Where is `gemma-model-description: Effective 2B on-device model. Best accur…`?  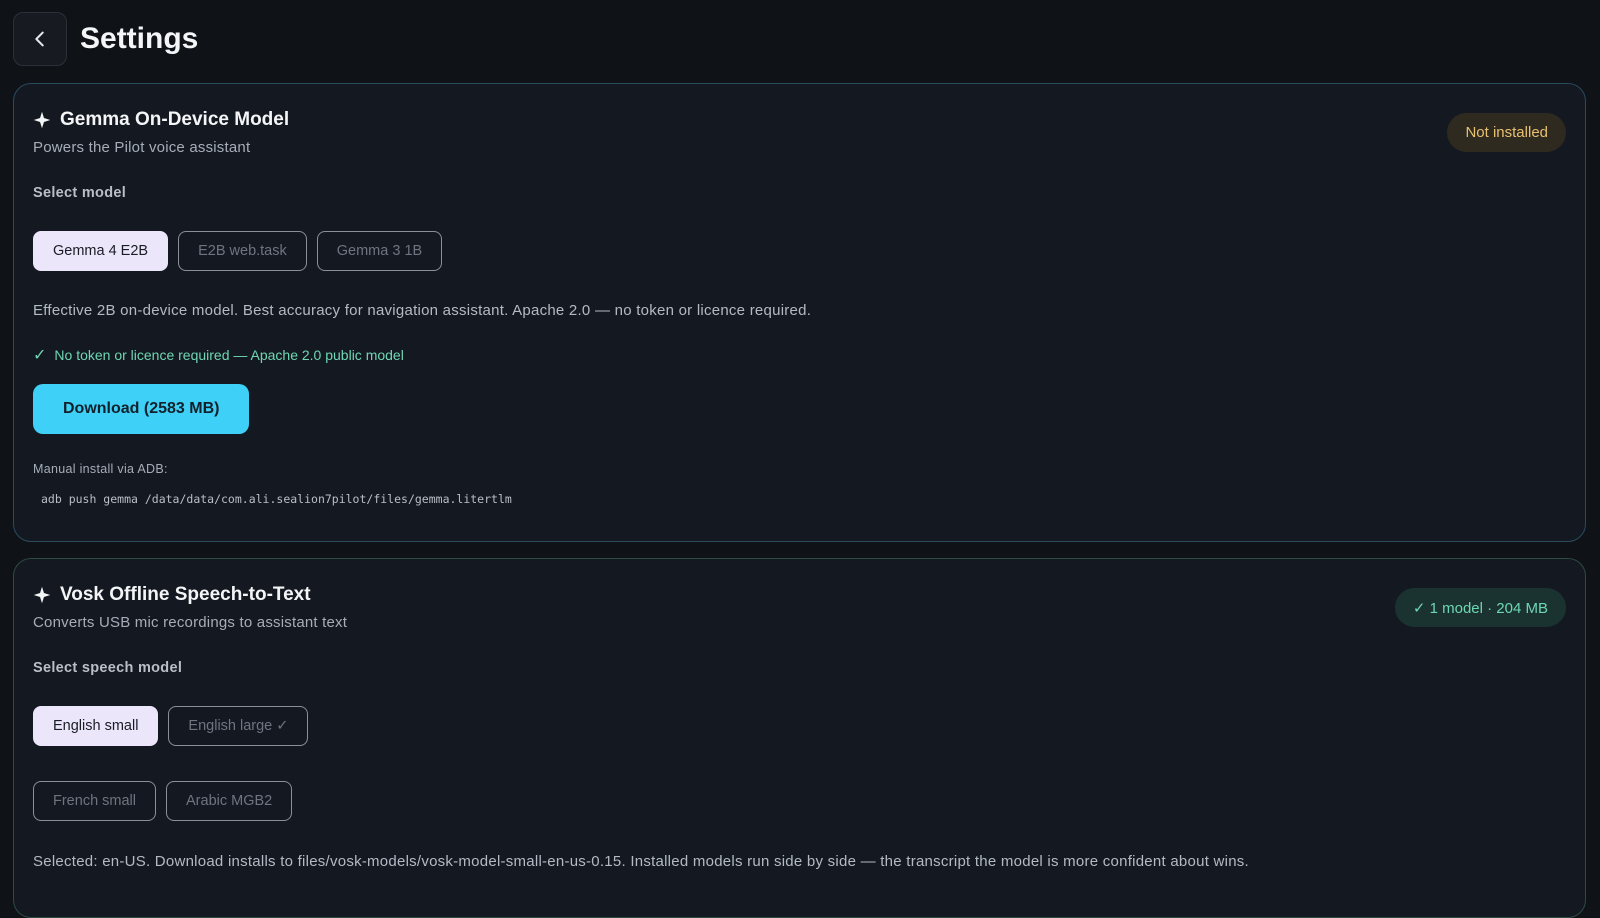 gemma-model-description: Effective 2B on-device model. Best accur… is located at coordinates (422, 310).